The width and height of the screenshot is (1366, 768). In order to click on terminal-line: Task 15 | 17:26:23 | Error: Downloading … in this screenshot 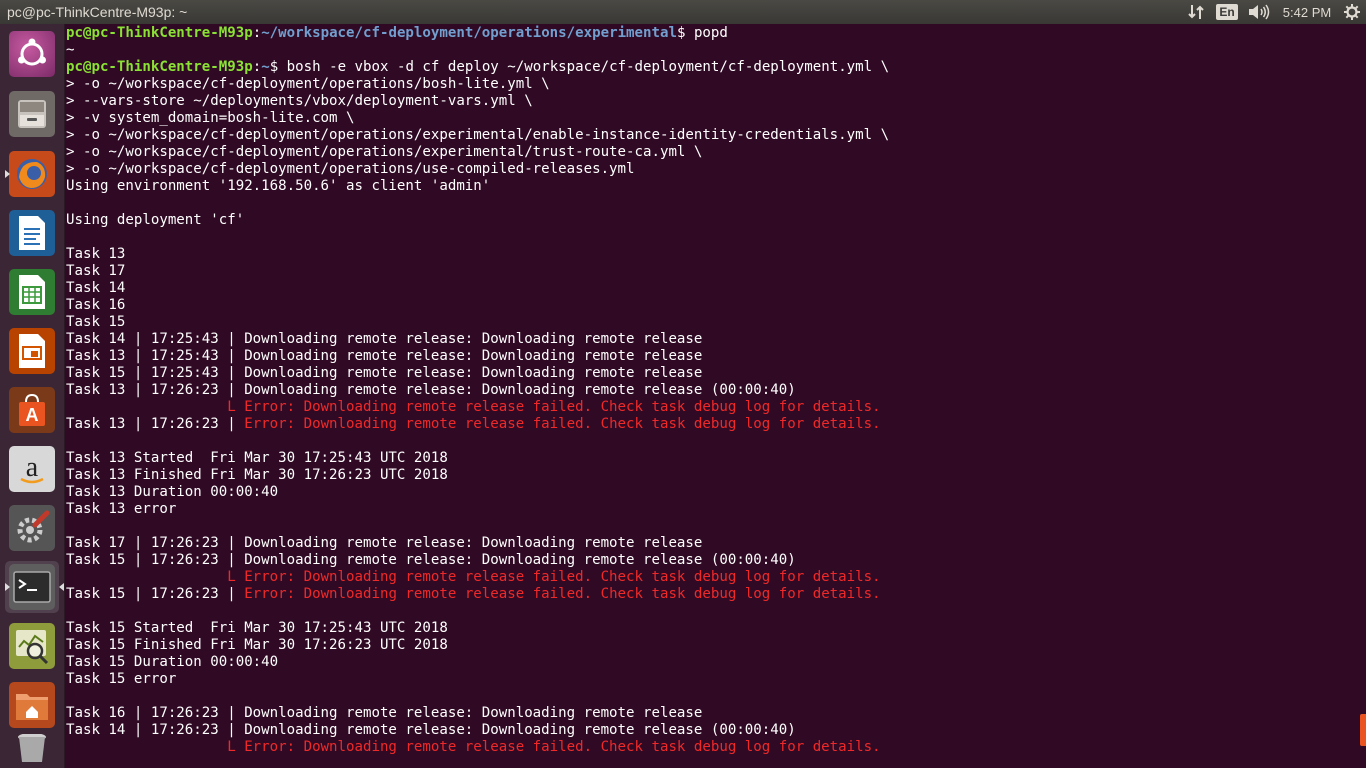, I will do `click(716, 594)`.